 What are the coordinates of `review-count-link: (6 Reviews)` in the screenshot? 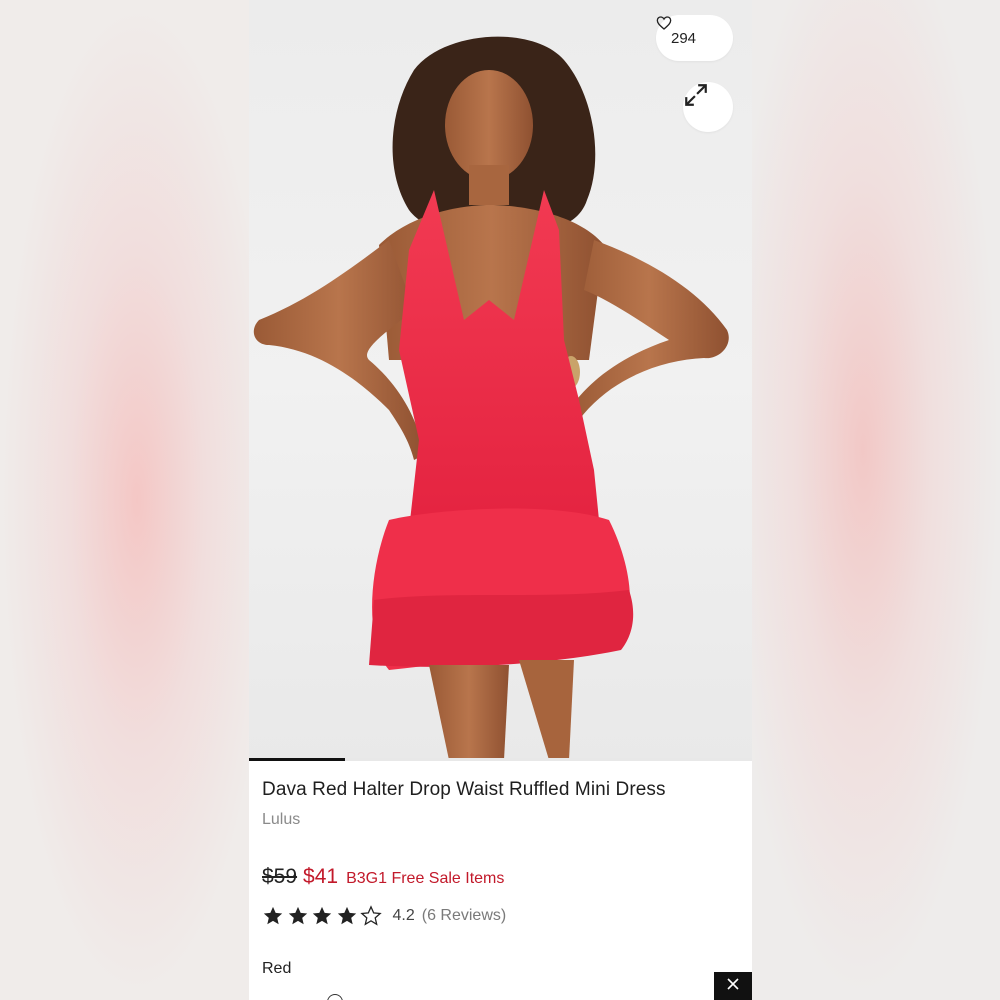 It's located at (464, 916).